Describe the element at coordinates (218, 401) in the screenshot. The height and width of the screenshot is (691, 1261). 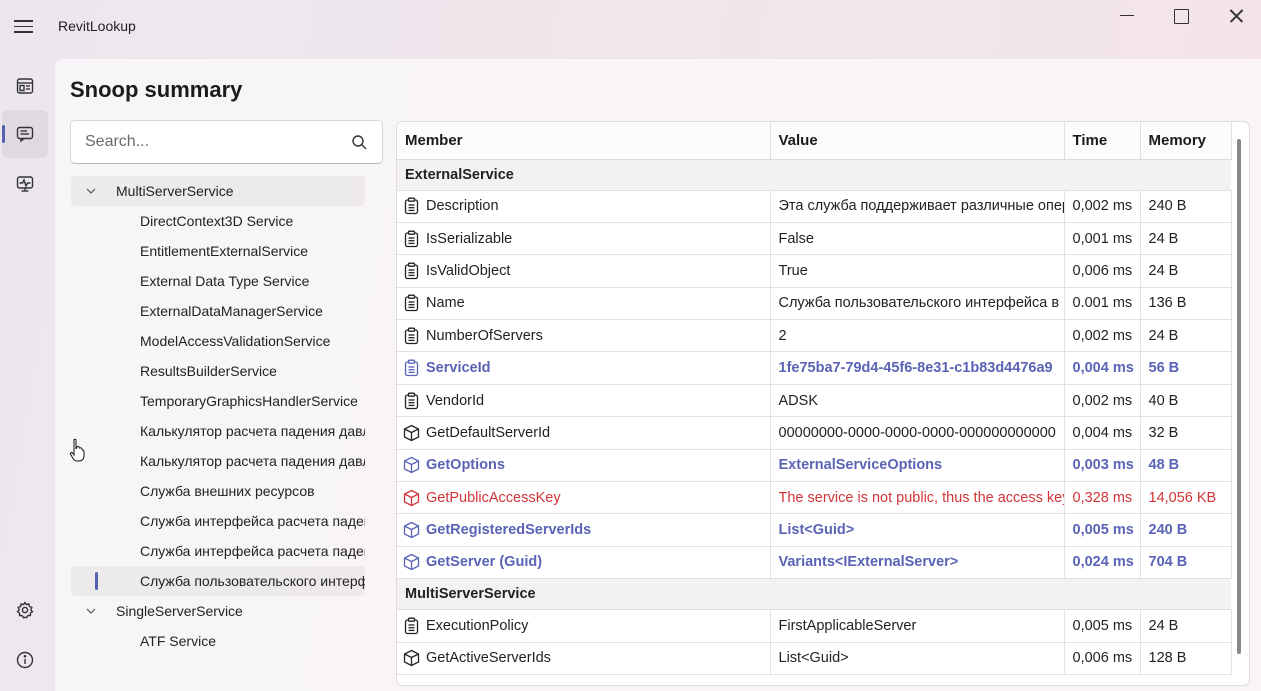
I see `tree-item: TemporaryGraphicsHandlerService` at that location.